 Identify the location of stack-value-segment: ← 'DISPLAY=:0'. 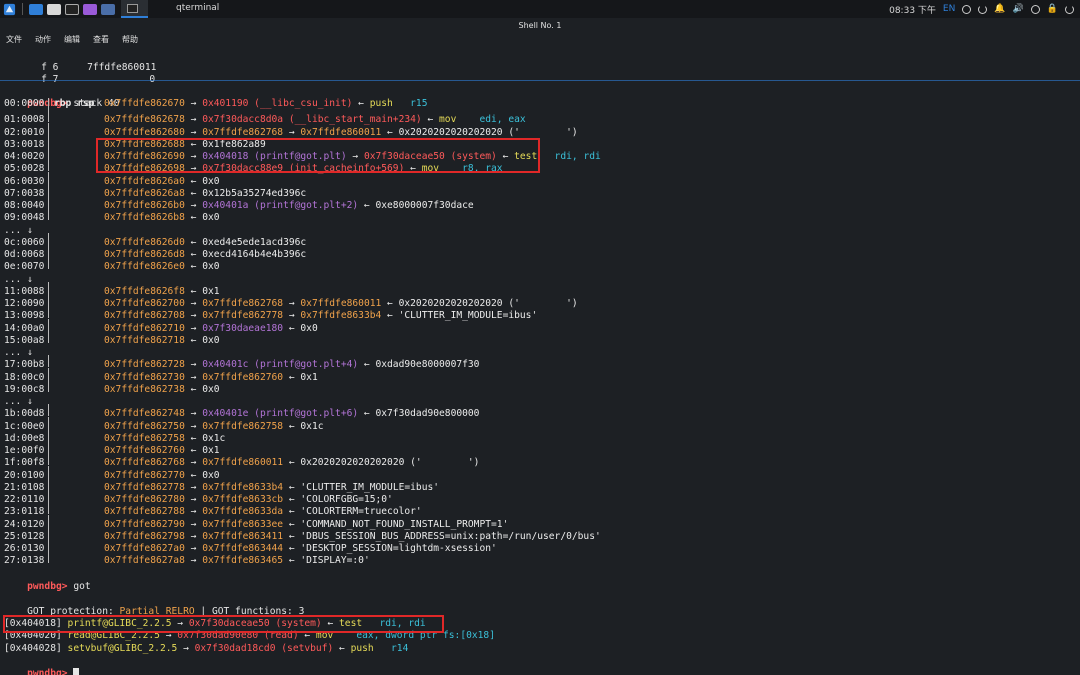
(326, 561).